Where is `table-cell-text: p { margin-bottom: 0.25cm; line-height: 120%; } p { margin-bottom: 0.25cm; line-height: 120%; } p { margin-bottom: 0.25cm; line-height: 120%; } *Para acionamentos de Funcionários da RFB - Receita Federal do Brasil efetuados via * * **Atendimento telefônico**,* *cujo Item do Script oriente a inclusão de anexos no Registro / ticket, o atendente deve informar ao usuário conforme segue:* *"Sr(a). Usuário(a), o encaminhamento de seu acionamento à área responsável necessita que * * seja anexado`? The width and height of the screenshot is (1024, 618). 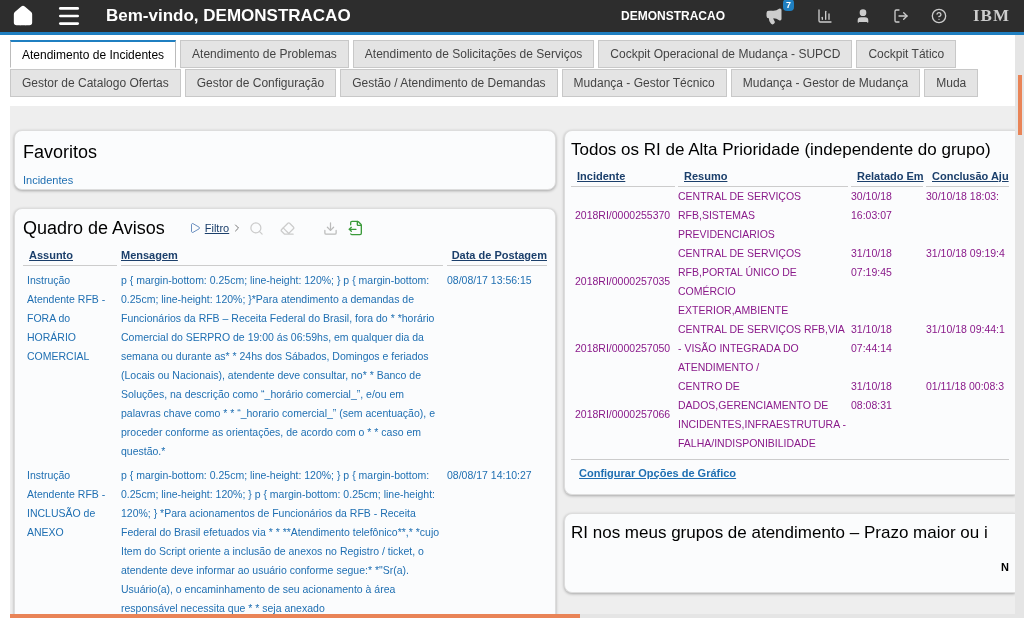 table-cell-text: p { margin-bottom: 0.25cm; line-height: 120%; } p { margin-bottom: 0.25cm; line-height: 120%; } p { margin-bottom: 0.25cm; line-height: 120%; } *Para acionamentos de Funcionários da RFB - Receita Federal do Brasil efetuados via * * **Atendimento telefônico**,* *cujo Item do Script oriente a inclusão de anexos no Registro / ticket, o atendente deve informar ao usuário conforme segue:* *"Sr(a). Usuário(a), o encaminhamento de seu acionamento à área responsável necessita que * * seja anexado is located at coordinates (281, 540).